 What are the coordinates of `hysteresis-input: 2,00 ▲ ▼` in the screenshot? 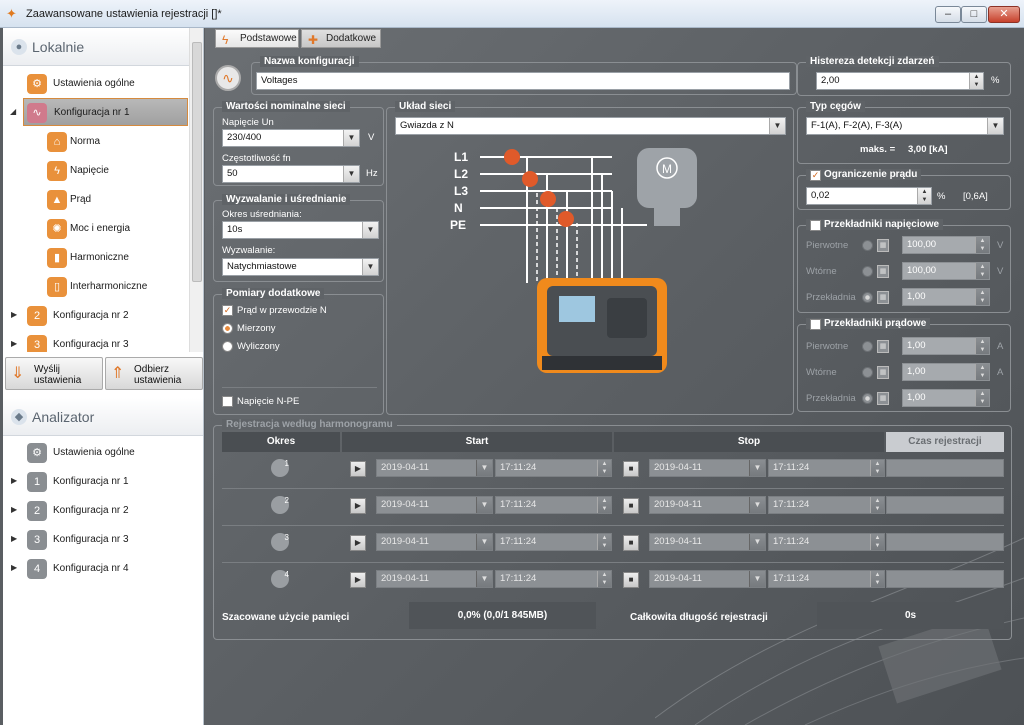 It's located at (900, 81).